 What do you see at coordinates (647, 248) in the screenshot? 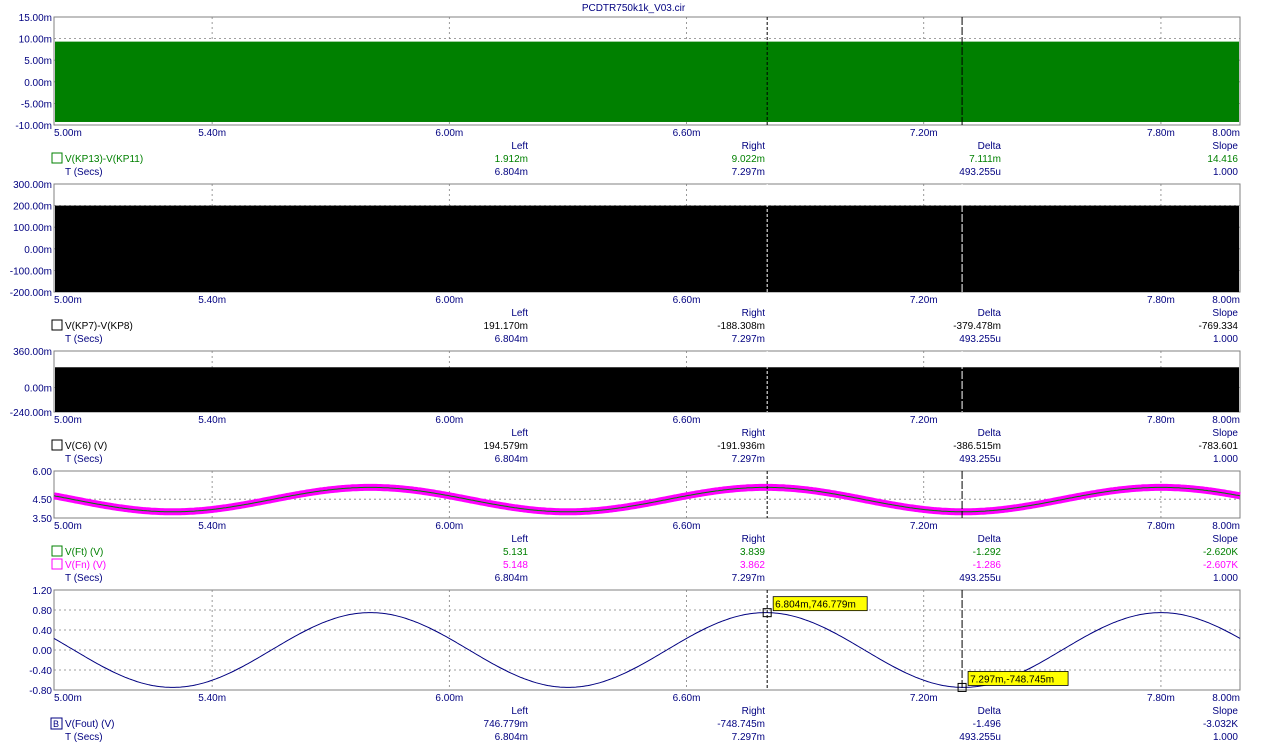
I see `series-band` at bounding box center [647, 248].